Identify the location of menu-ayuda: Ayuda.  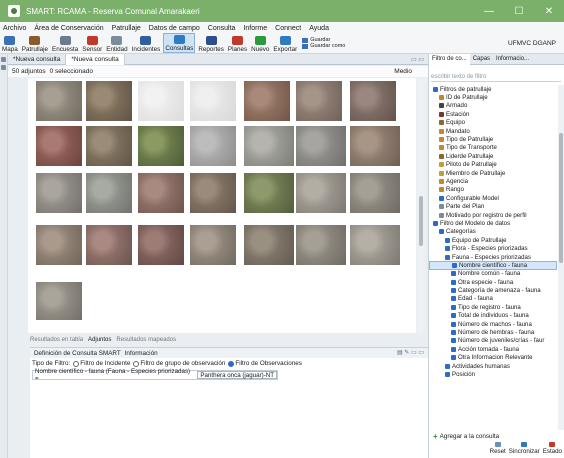
(319, 28).